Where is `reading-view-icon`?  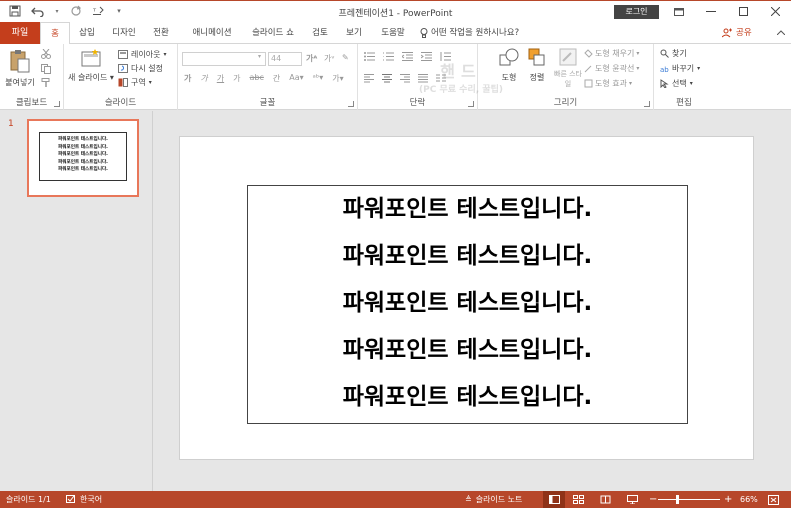
reading-view-icon is located at coordinates (605, 499).